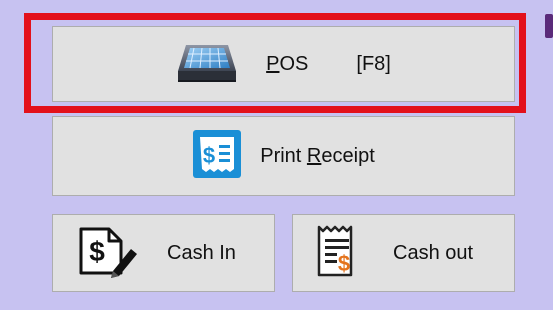  I want to click on pos-shortcut: [F8], so click(373, 63).